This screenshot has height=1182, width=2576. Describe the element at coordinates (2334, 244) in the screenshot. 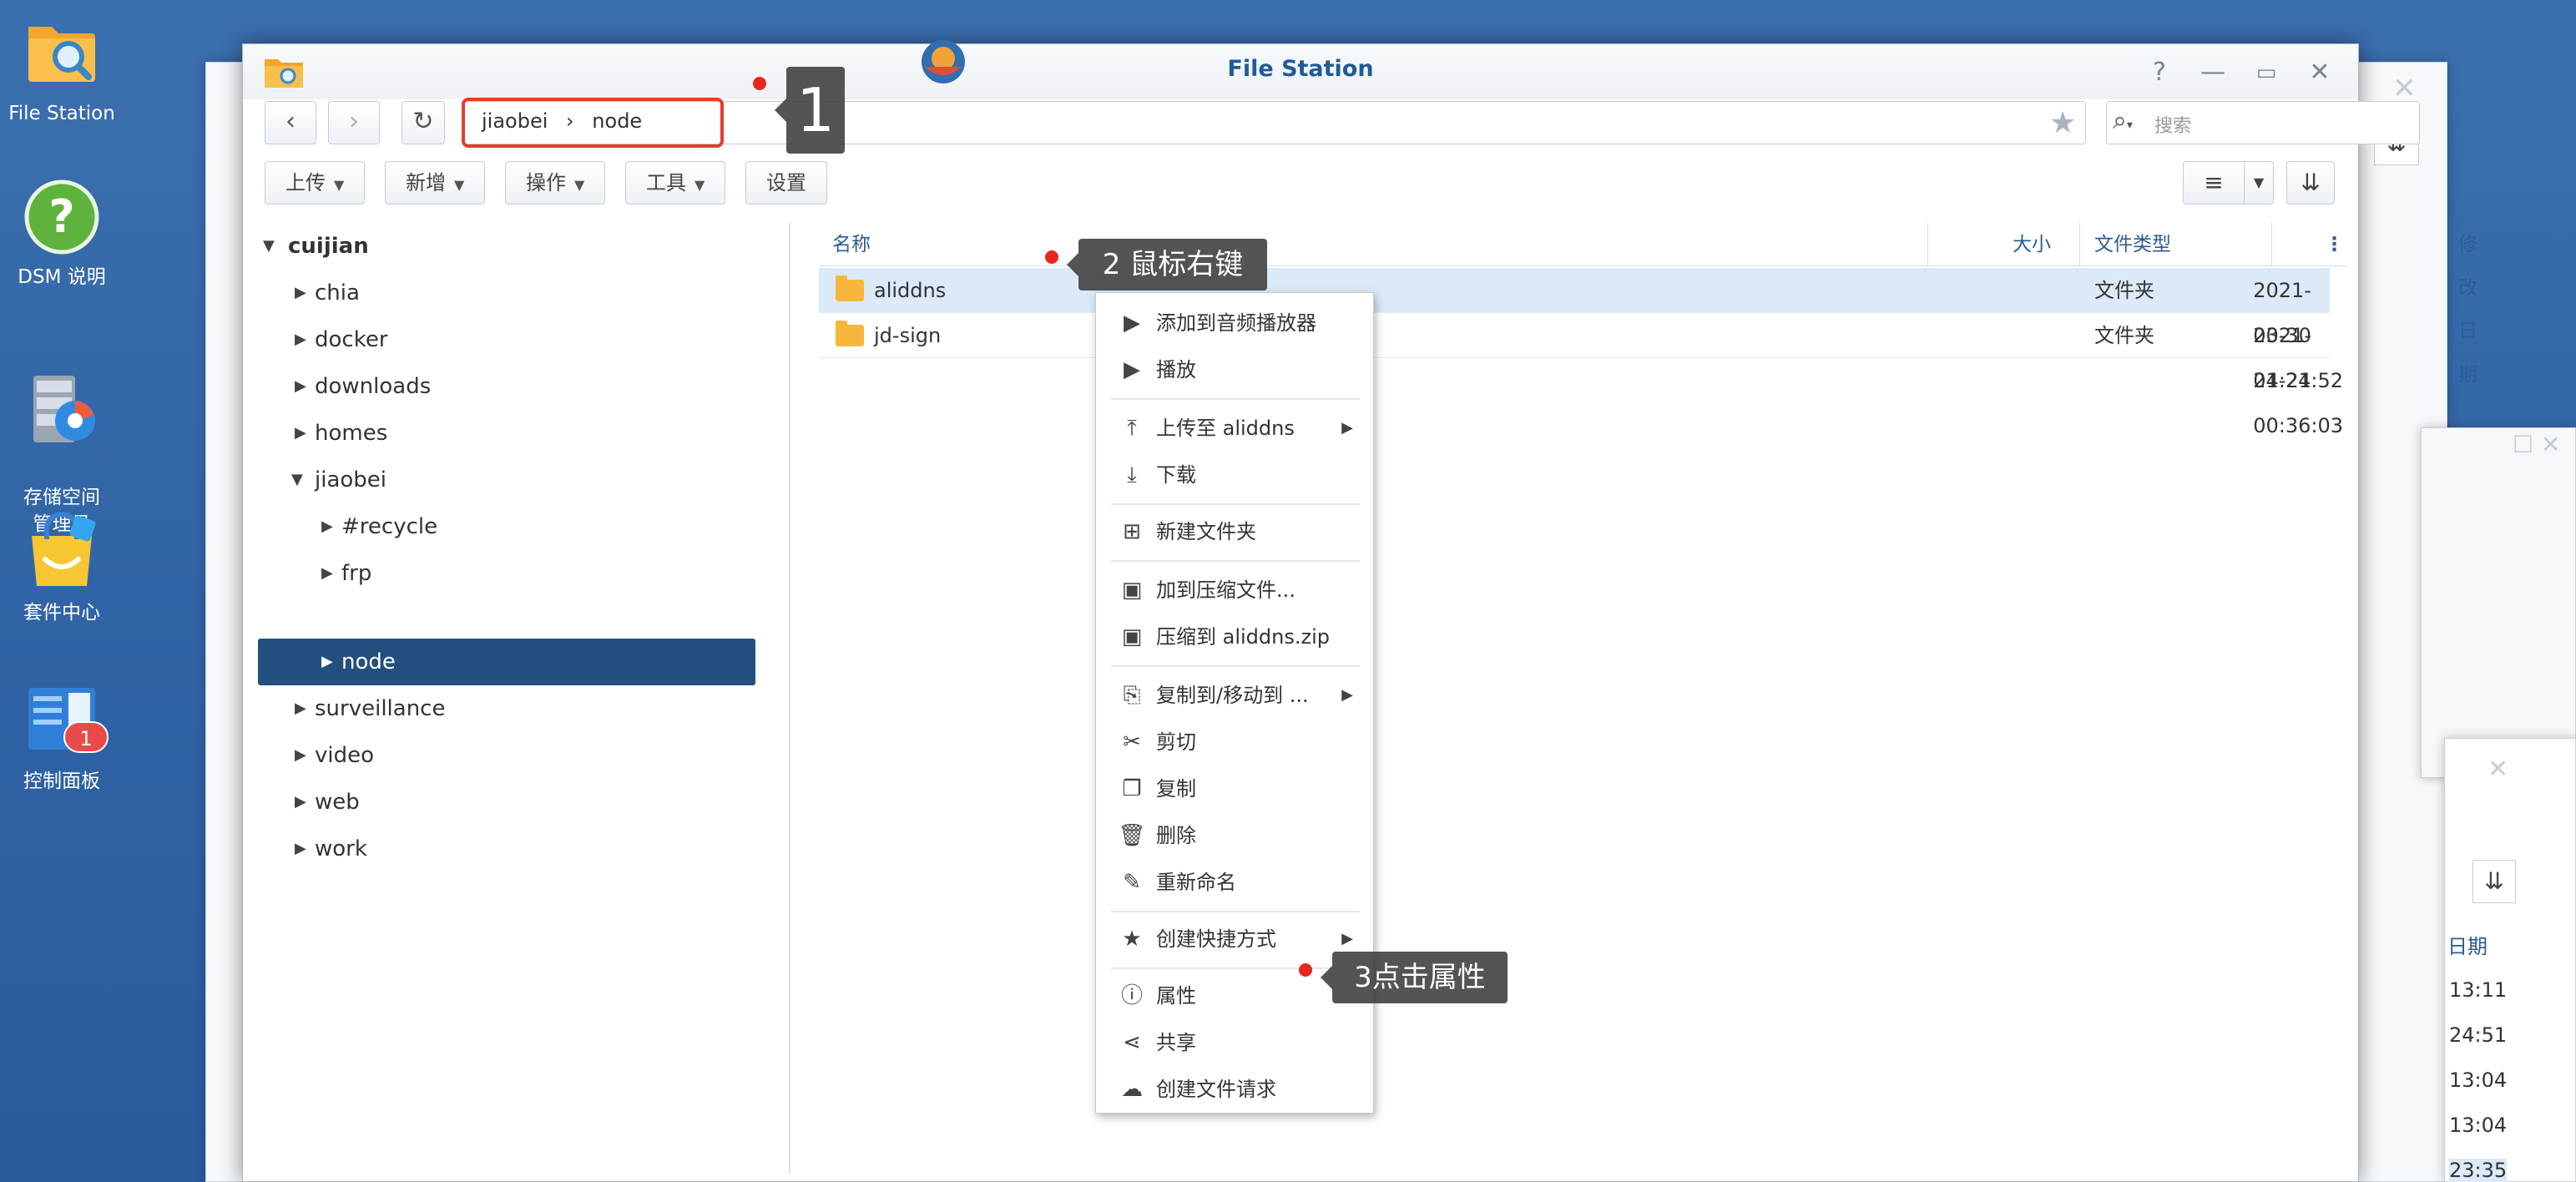

I see `column-menu-icon: ⋮` at that location.